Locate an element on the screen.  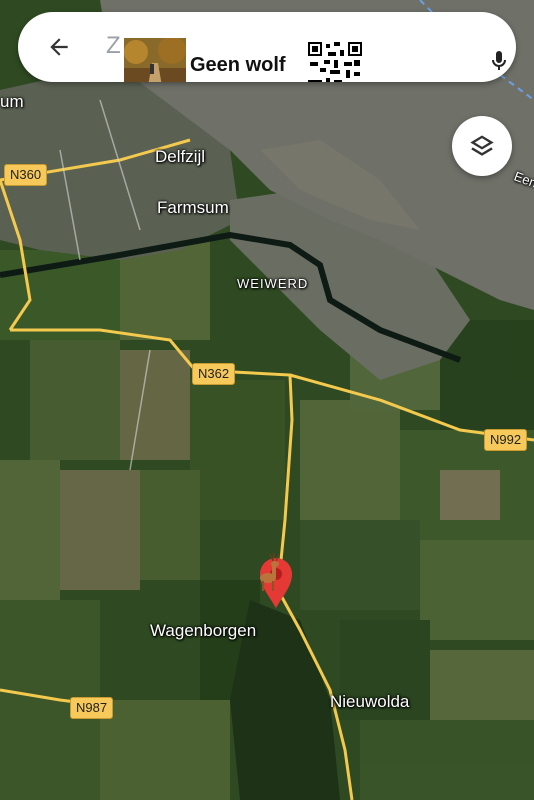
layers-icon is located at coordinates (482, 145).